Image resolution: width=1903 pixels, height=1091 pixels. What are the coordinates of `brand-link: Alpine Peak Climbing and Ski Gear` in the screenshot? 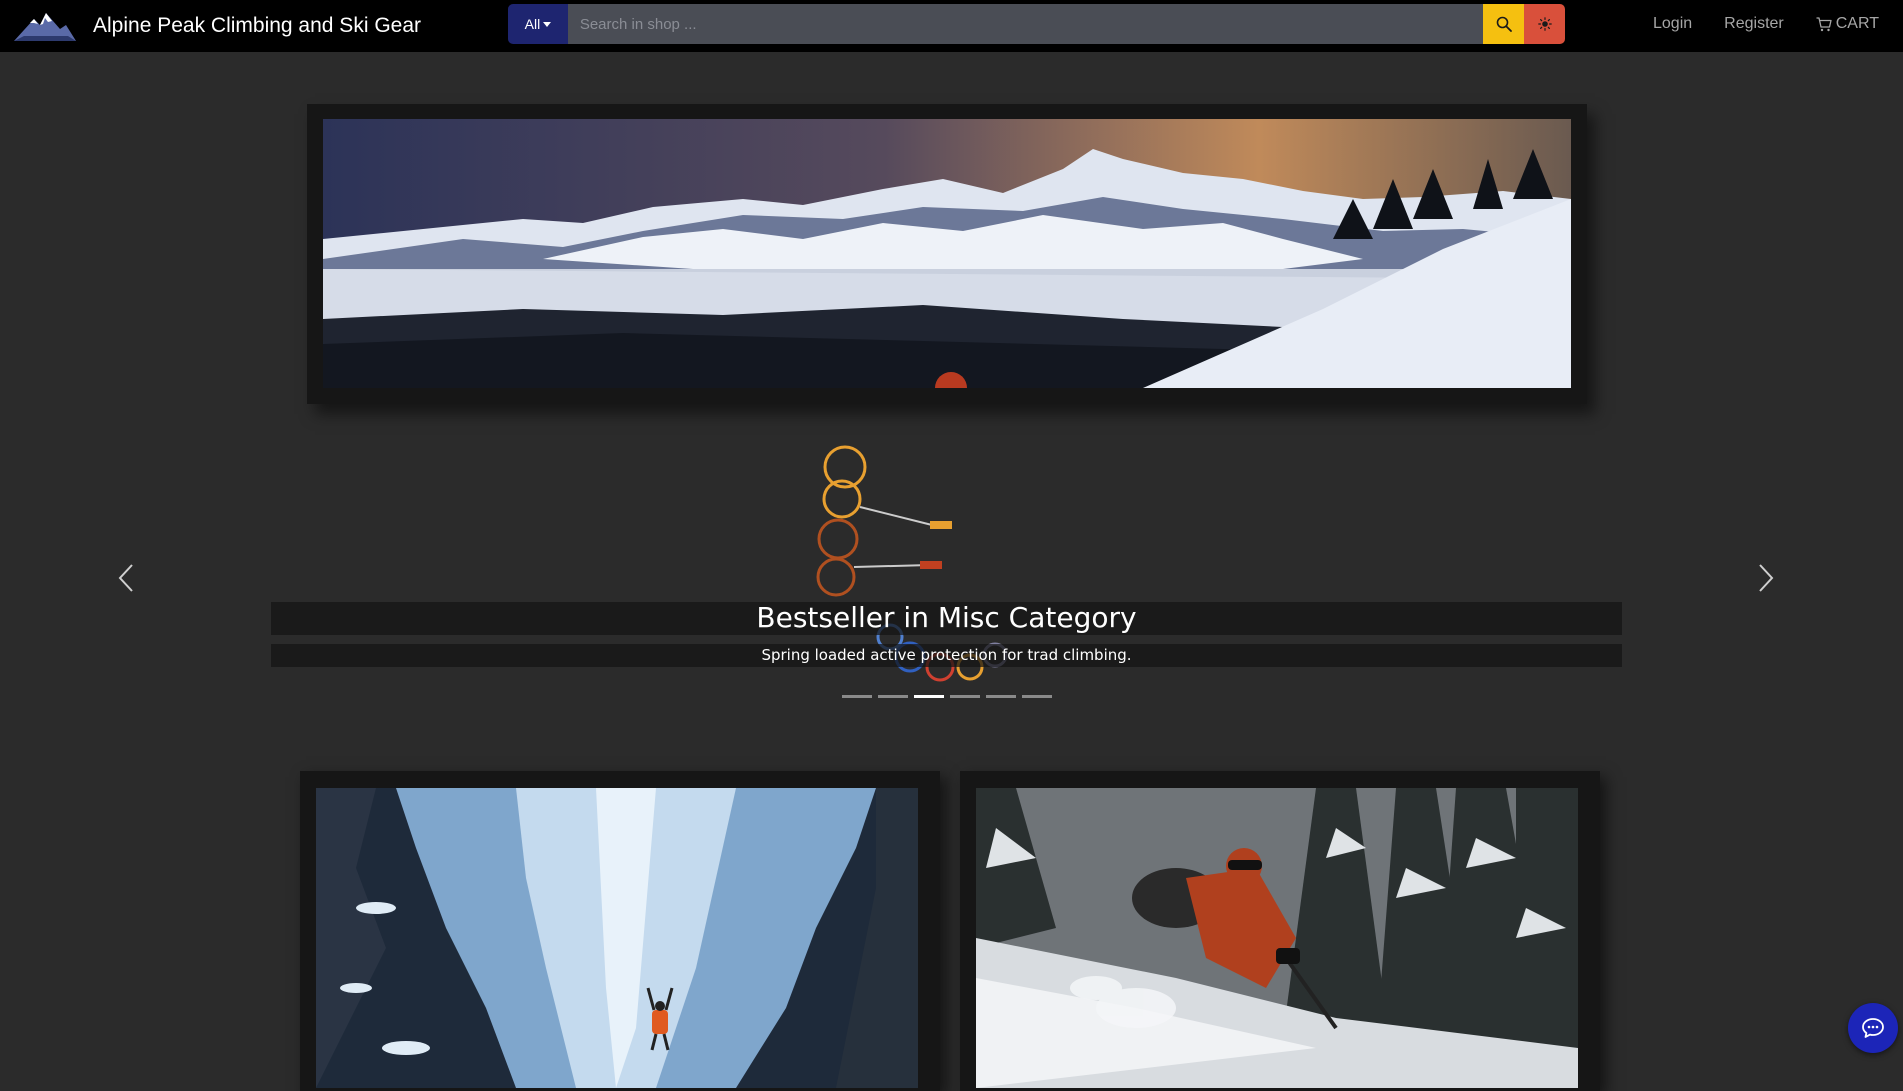 It's located at (216, 26).